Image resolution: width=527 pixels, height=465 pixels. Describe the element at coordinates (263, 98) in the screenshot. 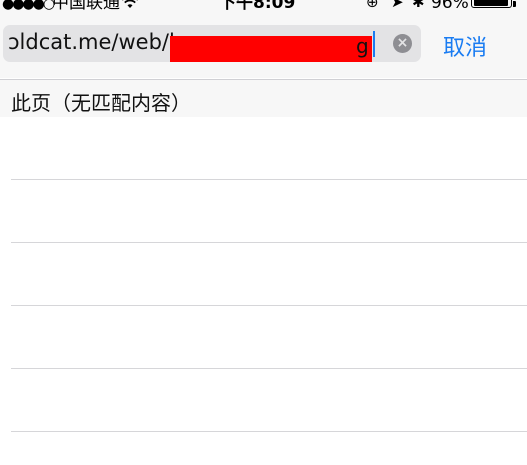

I see `section-header: 此页（无匹配内容）` at that location.